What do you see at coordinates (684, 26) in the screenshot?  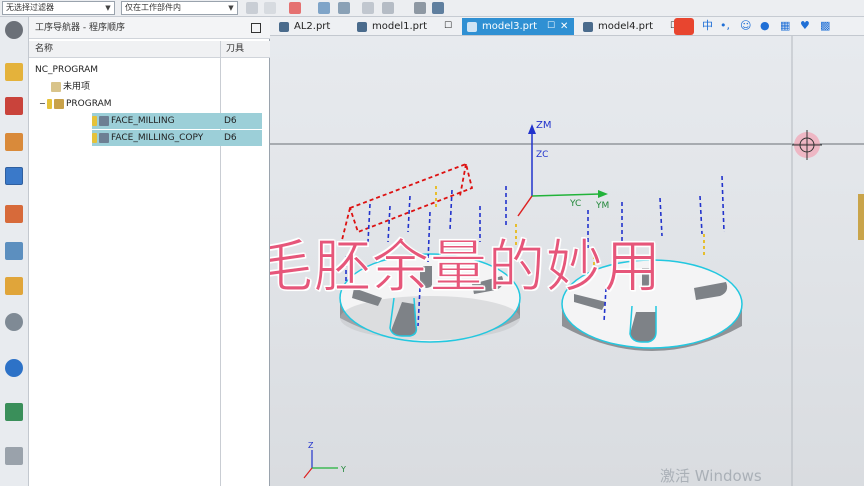 I see `sogou-logo-icon` at bounding box center [684, 26].